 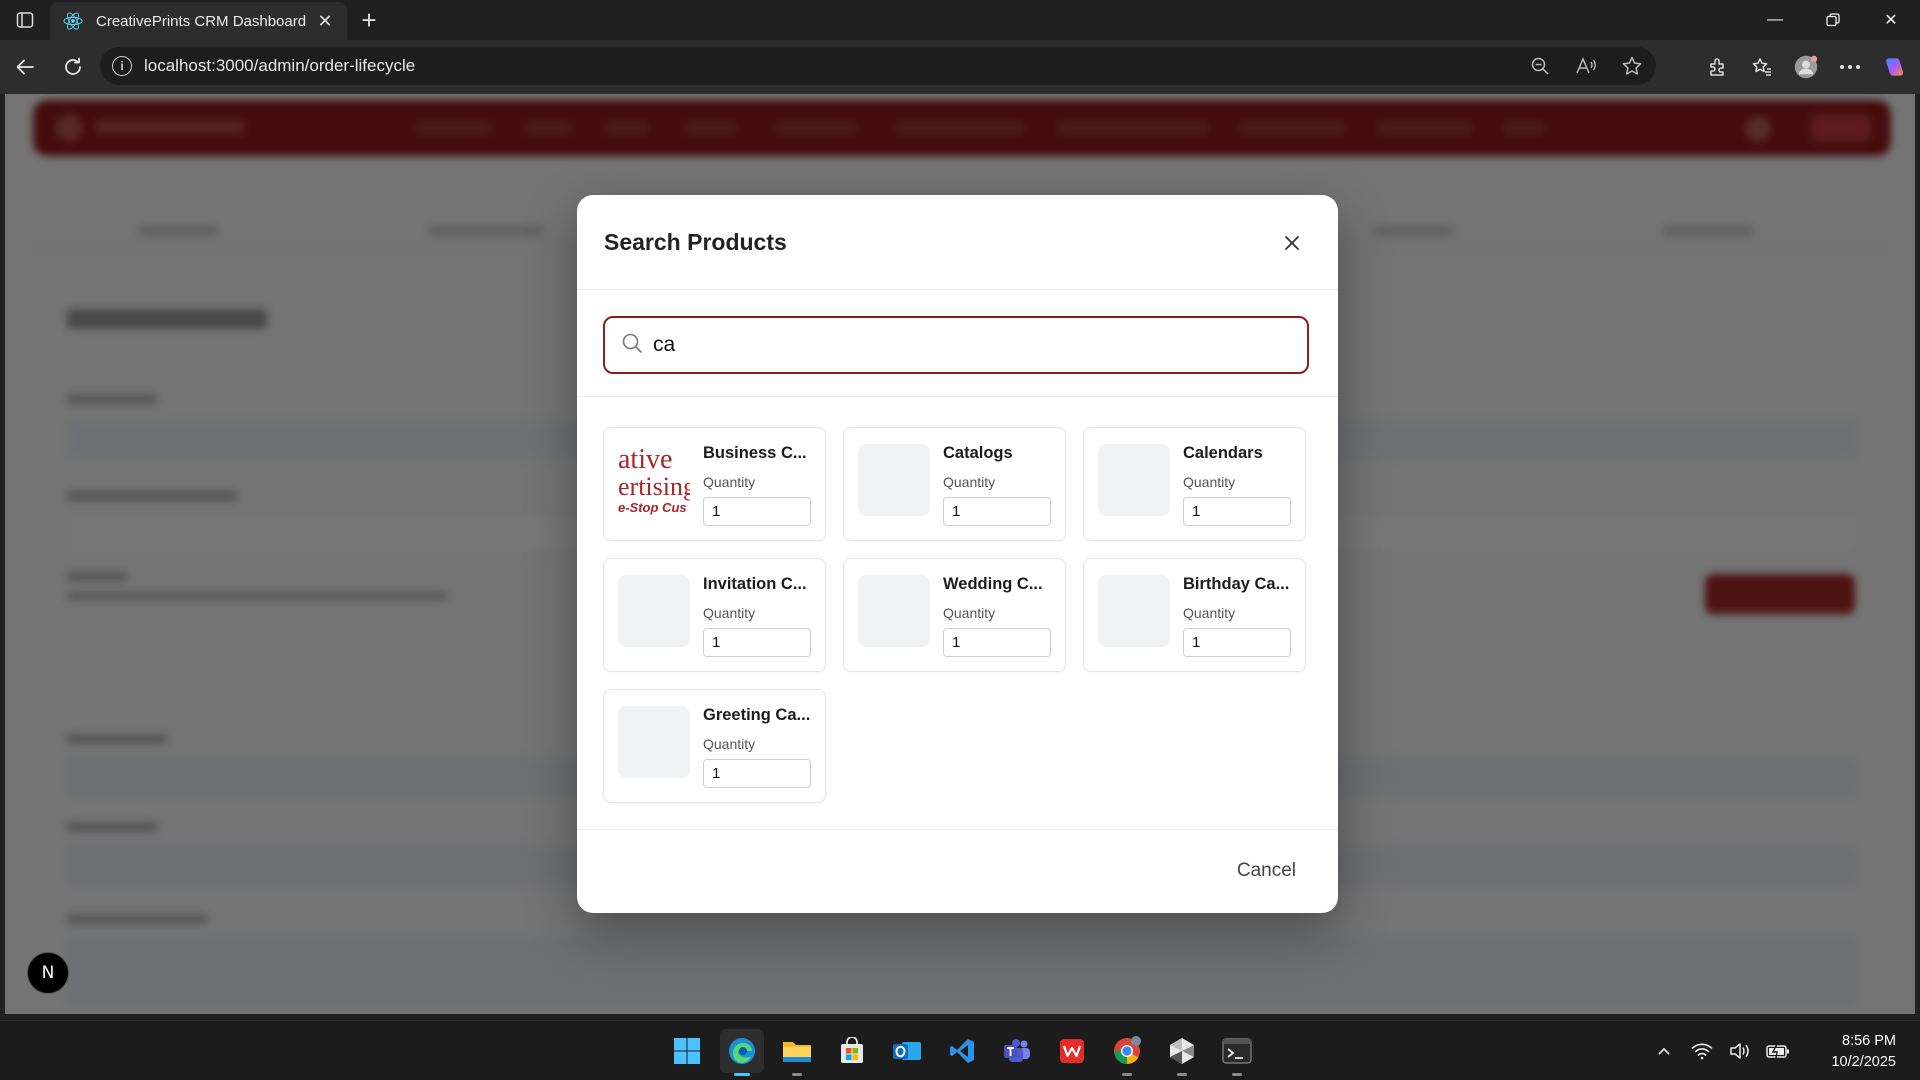 I want to click on react-icon, so click(x=73, y=21).